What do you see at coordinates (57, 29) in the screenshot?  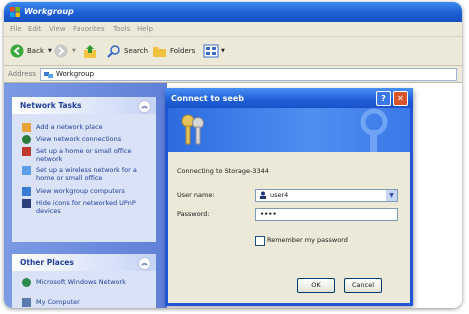 I see `menu-view: View` at bounding box center [57, 29].